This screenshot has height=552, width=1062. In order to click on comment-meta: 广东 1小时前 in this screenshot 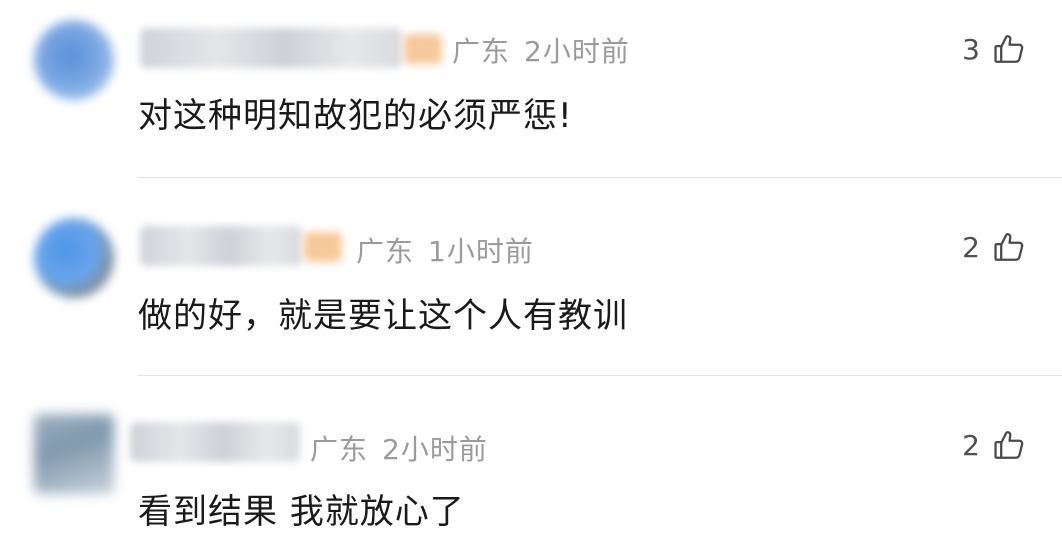, I will do `click(445, 250)`.